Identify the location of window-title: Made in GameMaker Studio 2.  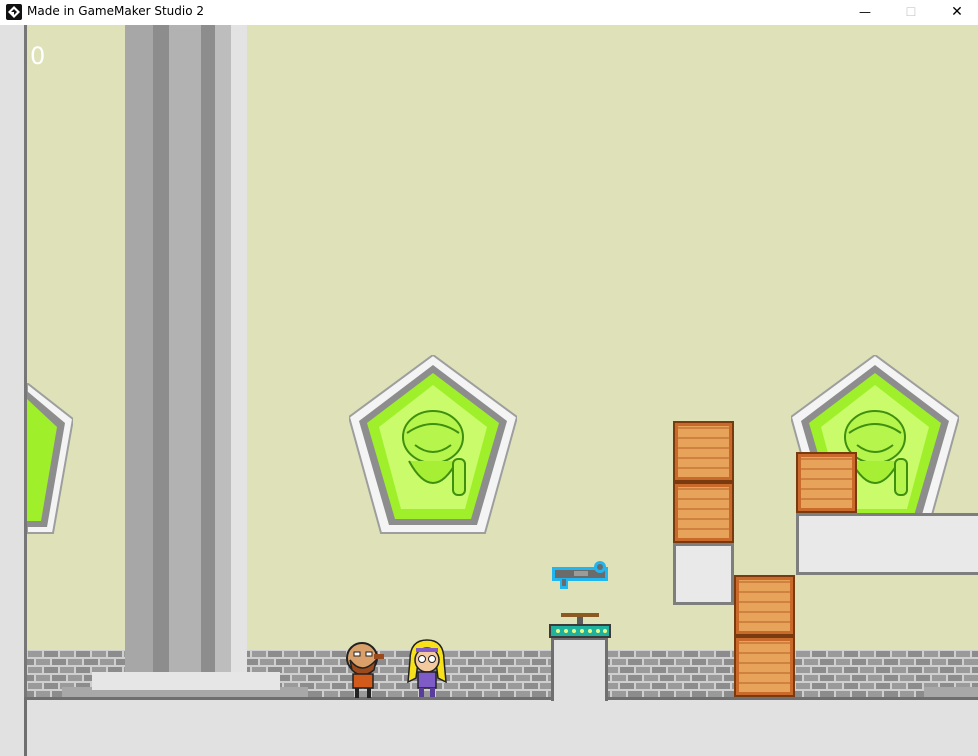
(116, 11).